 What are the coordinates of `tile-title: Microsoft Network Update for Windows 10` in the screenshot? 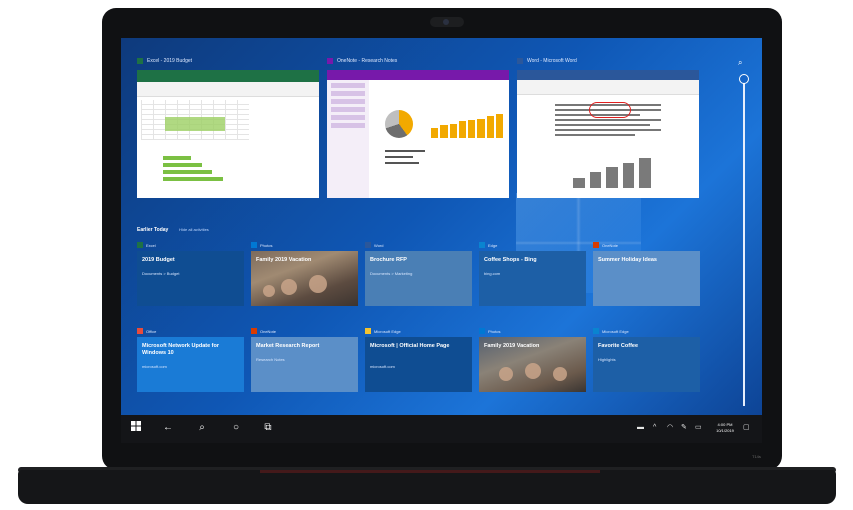 It's located at (181, 349).